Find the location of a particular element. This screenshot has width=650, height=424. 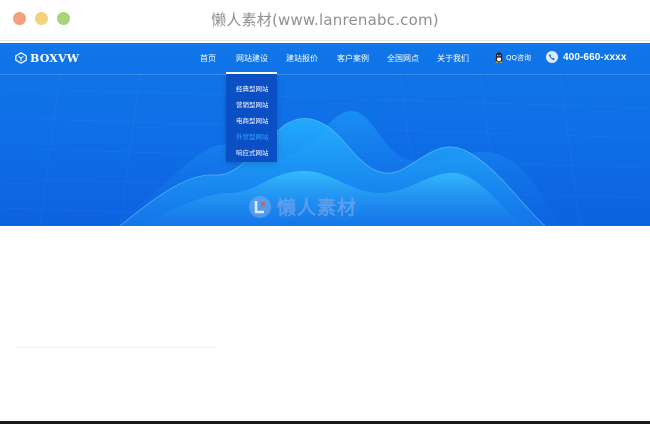

qq-consult-label: QQ咨询 is located at coordinates (519, 57).